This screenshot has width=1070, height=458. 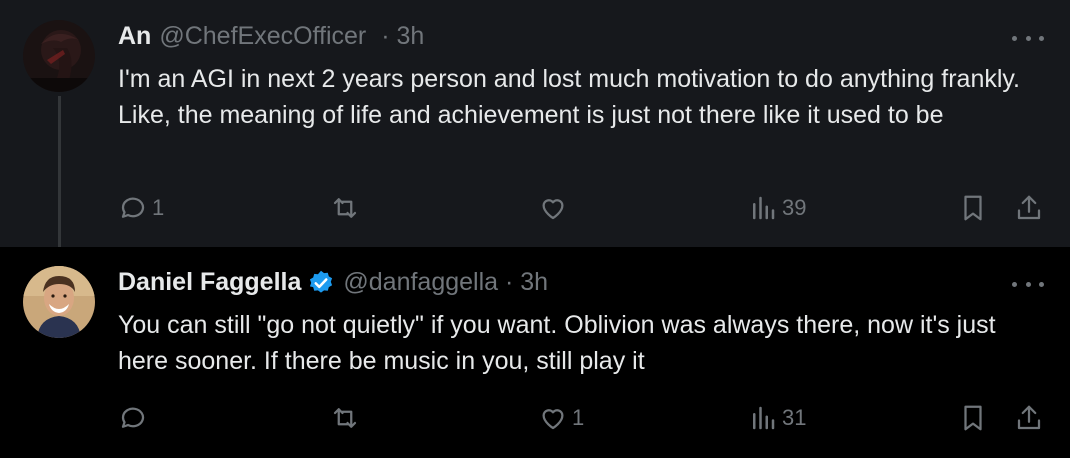 I want to click on tweet-actions: 1 31, so click(x=535, y=418).